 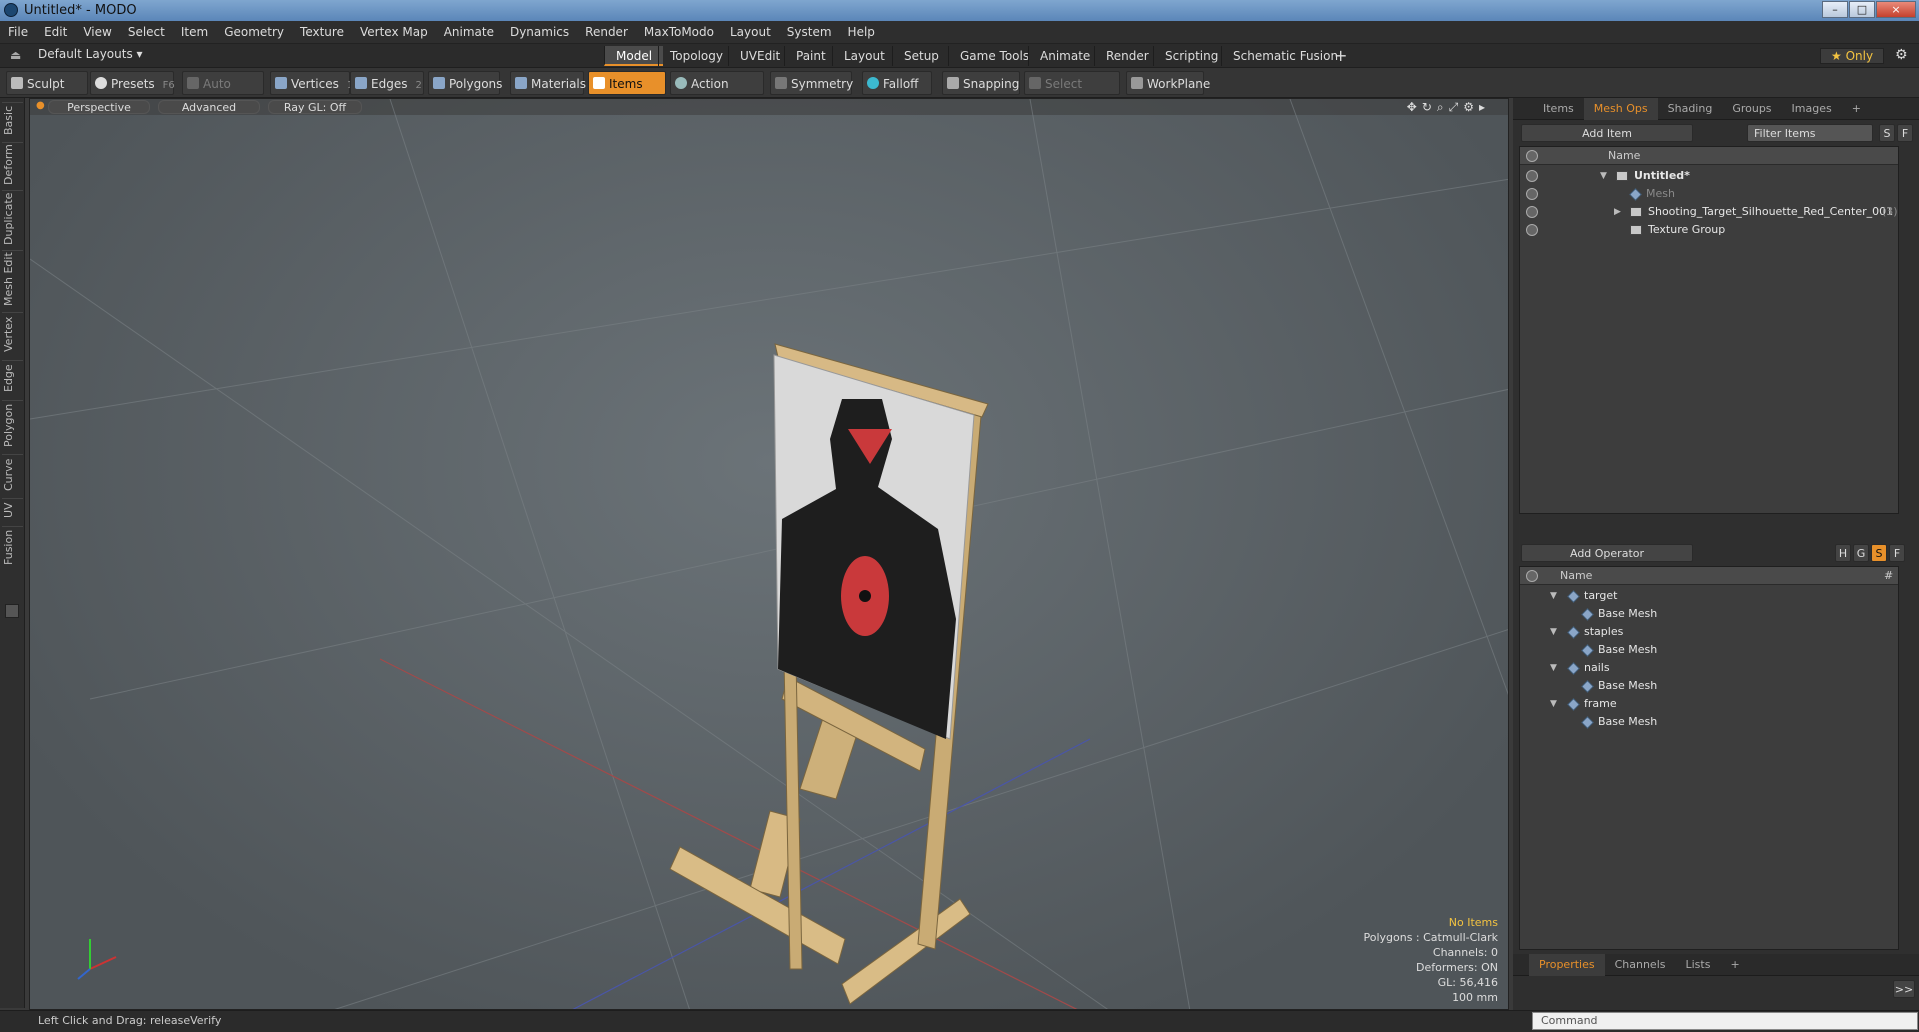 I want to click on close-button: ×, so click(x=1896, y=9).